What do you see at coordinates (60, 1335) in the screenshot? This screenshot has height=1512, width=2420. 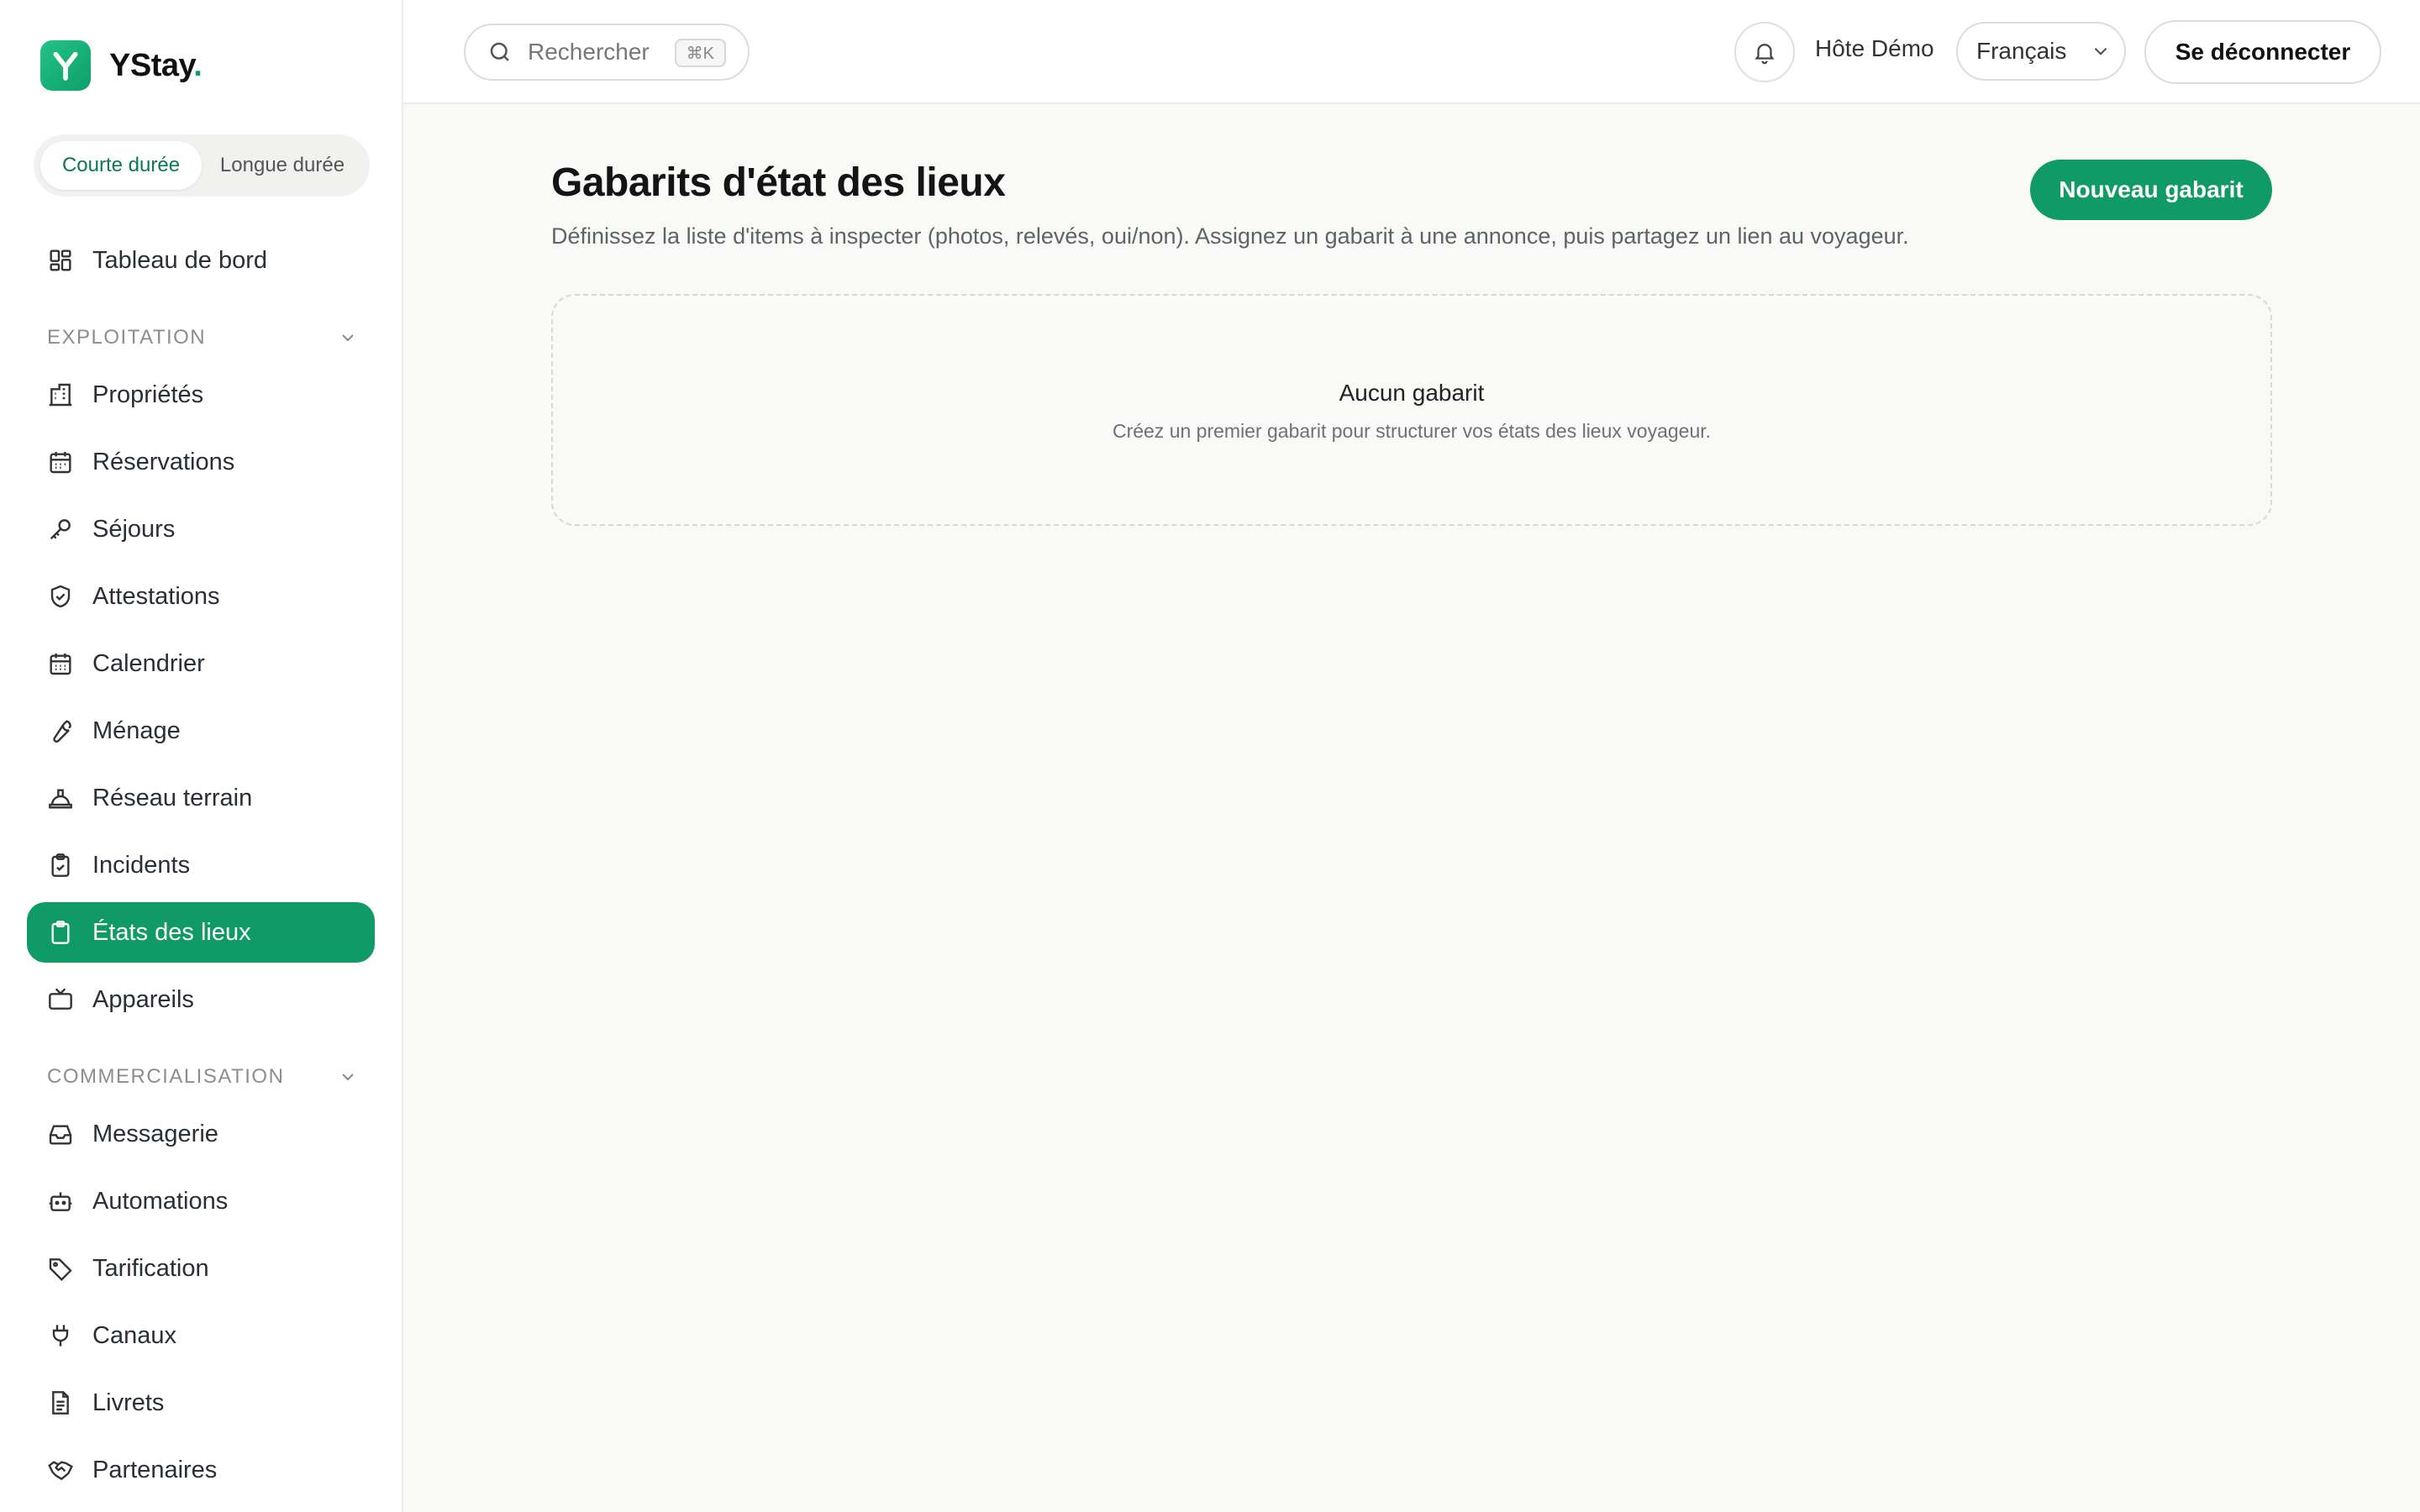 I see `plug-icon` at bounding box center [60, 1335].